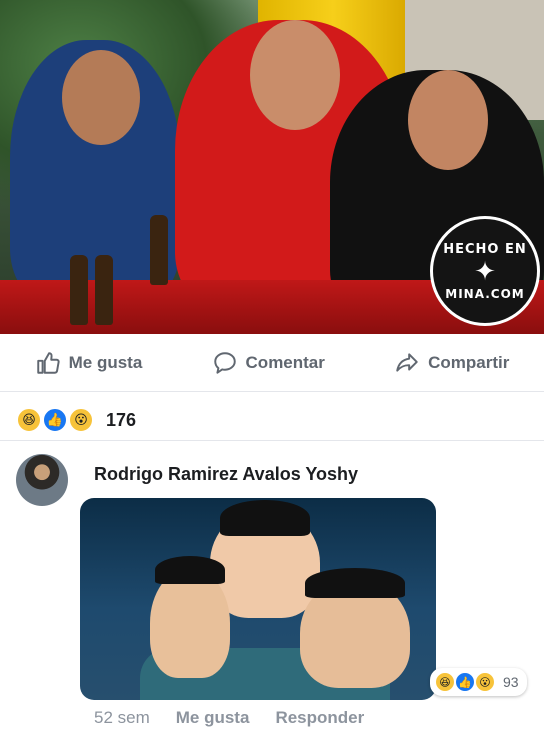 The height and width of the screenshot is (750, 544). I want to click on share-button: Compartir, so click(451, 363).